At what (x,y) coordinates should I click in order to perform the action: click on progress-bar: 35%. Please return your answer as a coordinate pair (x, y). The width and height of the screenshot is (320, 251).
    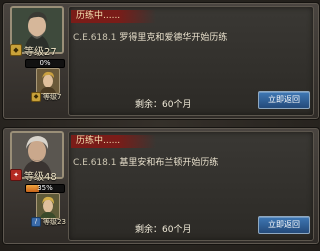
    Looking at the image, I should click on (45, 188).